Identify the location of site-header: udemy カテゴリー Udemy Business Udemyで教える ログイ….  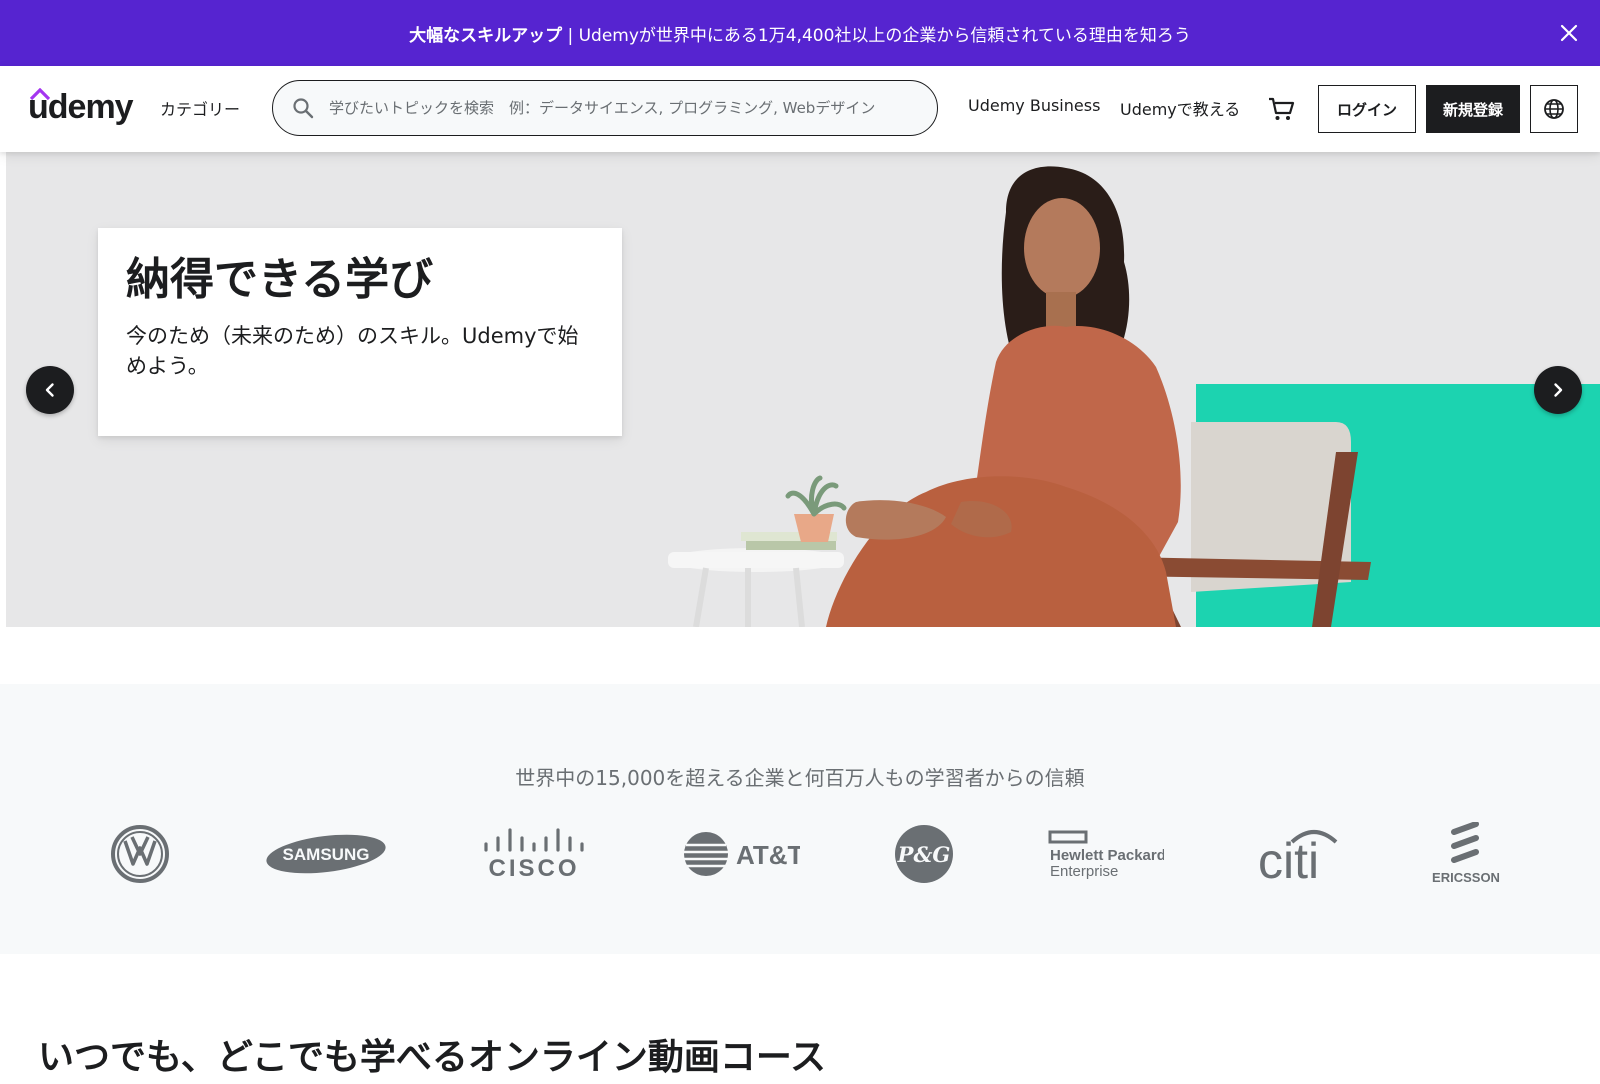
(800, 109).